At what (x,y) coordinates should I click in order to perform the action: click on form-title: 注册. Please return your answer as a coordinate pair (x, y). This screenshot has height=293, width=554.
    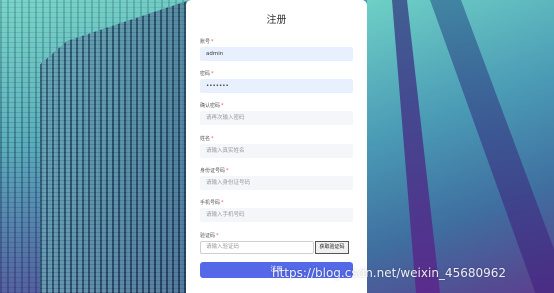
    Looking at the image, I should click on (276, 20).